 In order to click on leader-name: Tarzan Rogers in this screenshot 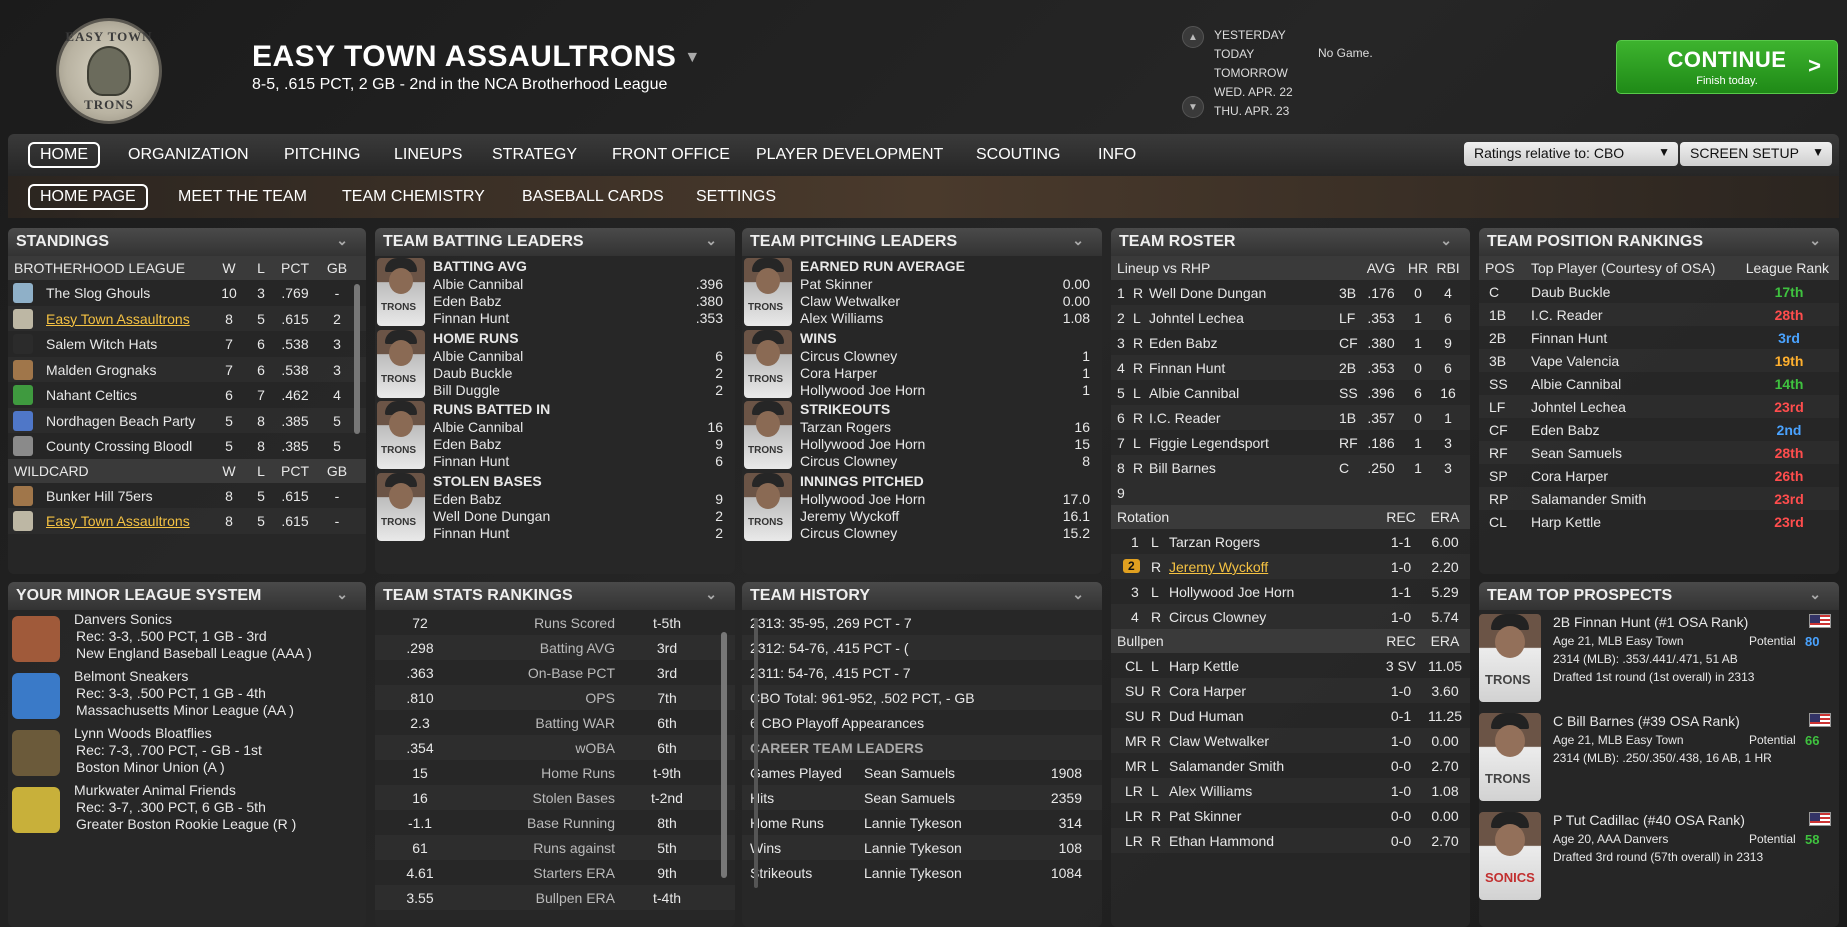, I will do `click(845, 427)`.